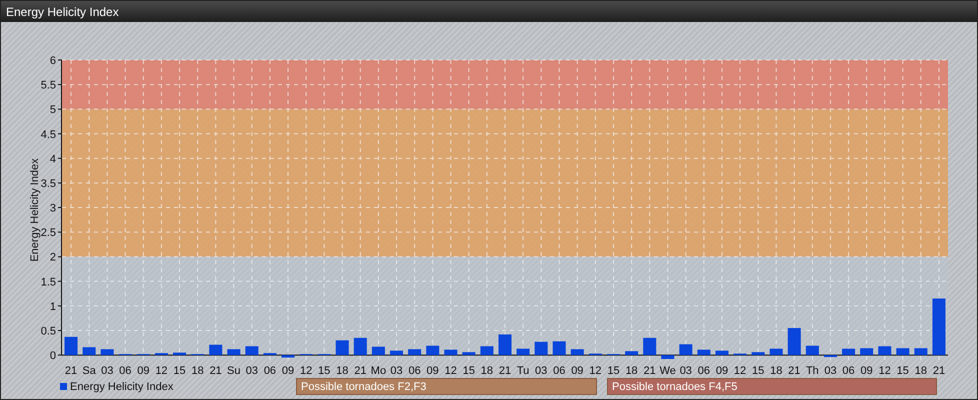 This screenshot has width=978, height=400. I want to click on y-tick-label: 0.5, so click(48, 332).